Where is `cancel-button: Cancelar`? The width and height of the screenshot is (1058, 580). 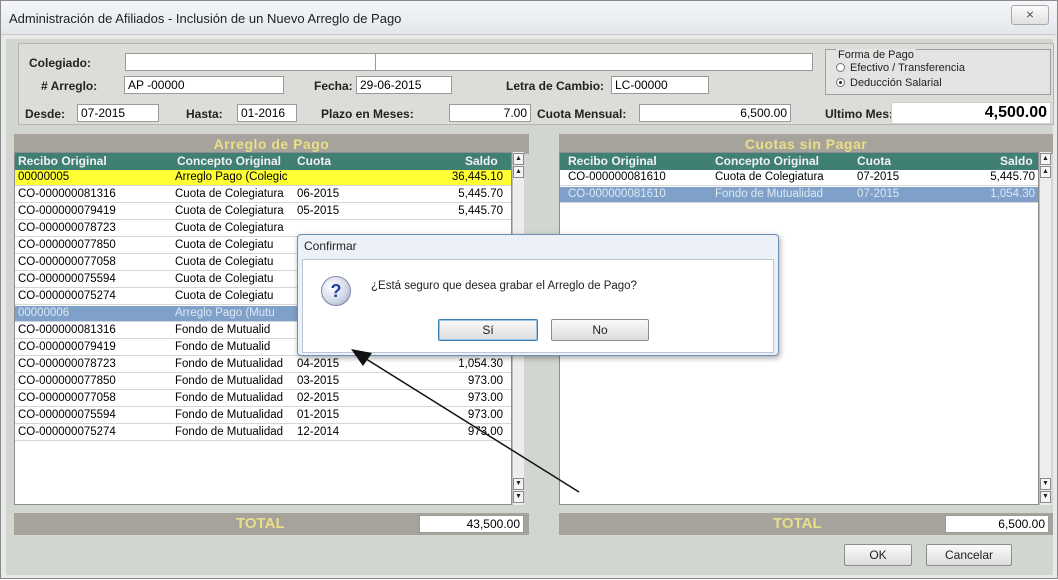 cancel-button: Cancelar is located at coordinates (969, 555).